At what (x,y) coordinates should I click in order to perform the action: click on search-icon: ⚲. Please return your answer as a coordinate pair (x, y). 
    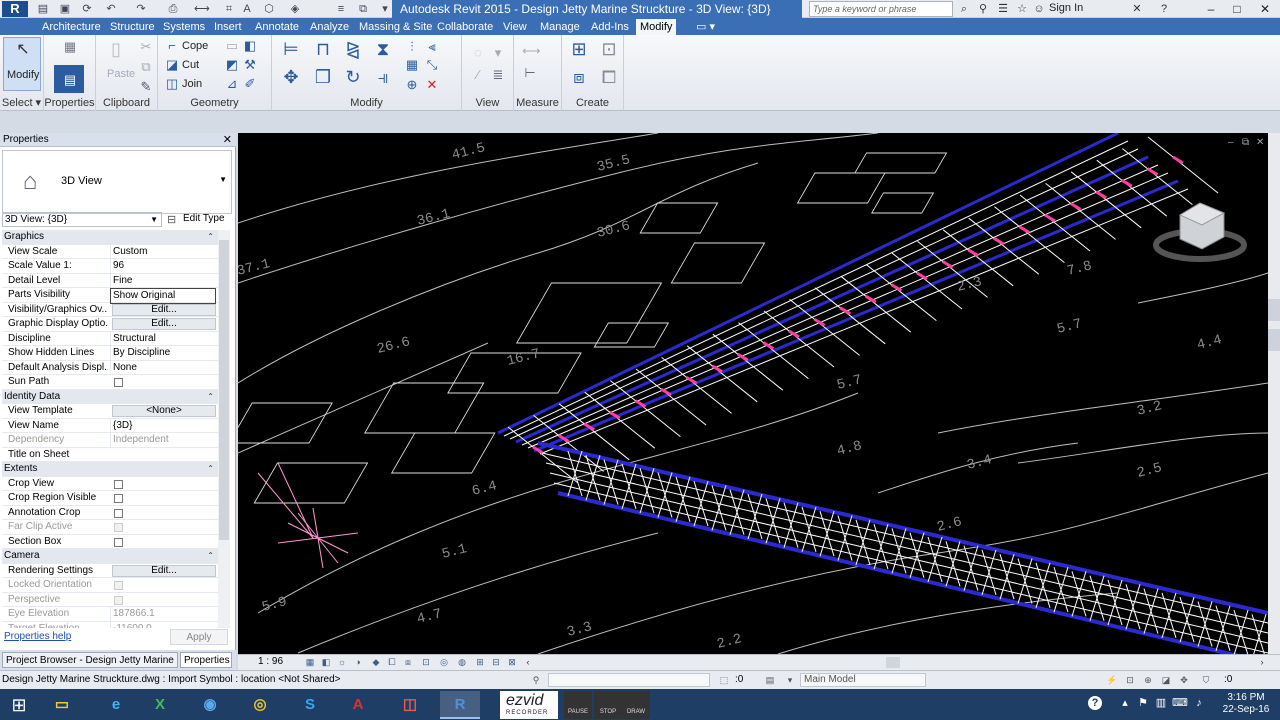
    Looking at the image, I should click on (983, 9).